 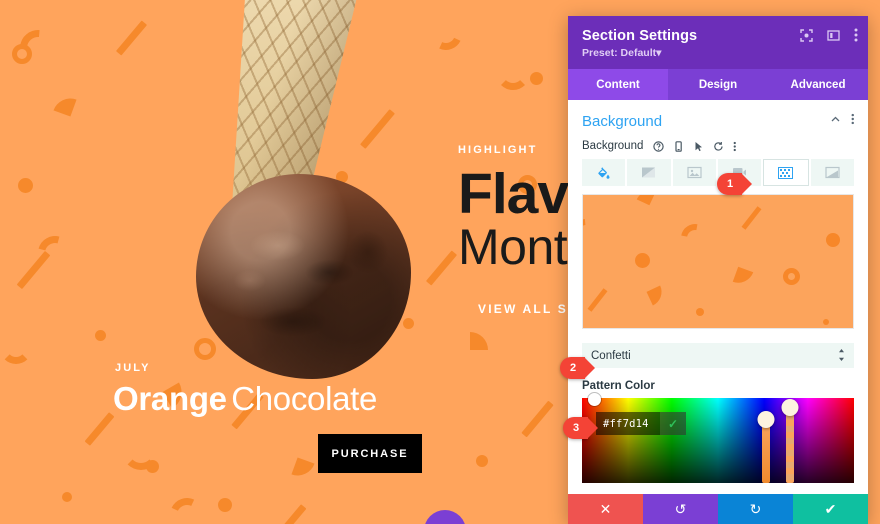 I want to click on highlight-eyebrow: HIGHLIGHT, so click(x=498, y=150).